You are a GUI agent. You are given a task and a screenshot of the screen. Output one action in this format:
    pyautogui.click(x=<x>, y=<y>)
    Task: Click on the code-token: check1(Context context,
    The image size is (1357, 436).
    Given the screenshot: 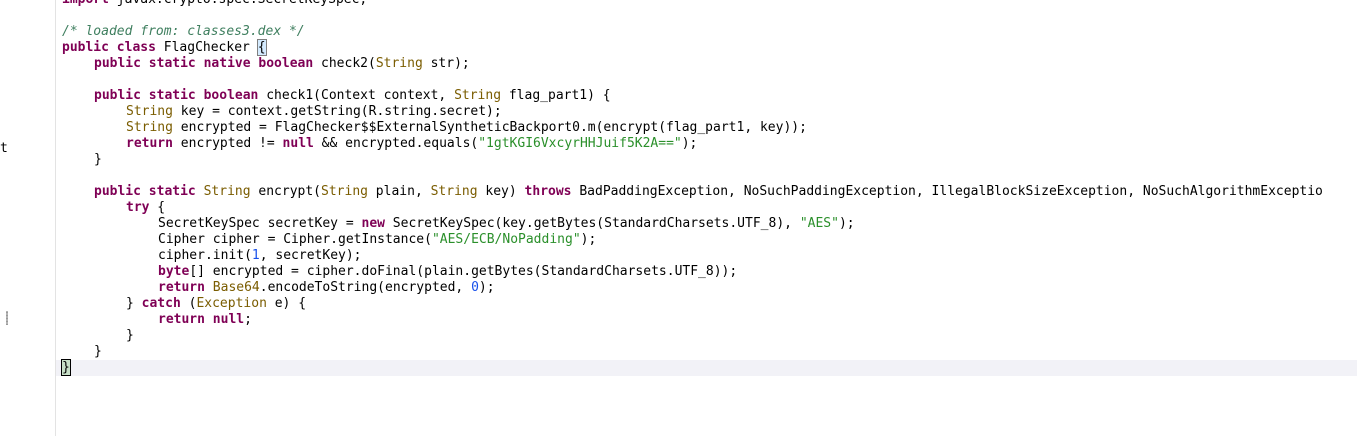 What is the action you would take?
    pyautogui.click(x=356, y=95)
    